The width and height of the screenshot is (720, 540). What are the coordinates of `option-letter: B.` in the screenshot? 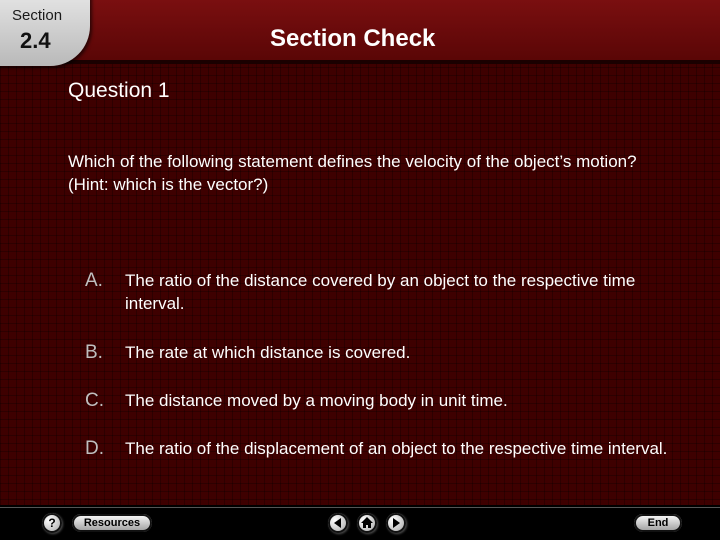 It's located at (94, 352).